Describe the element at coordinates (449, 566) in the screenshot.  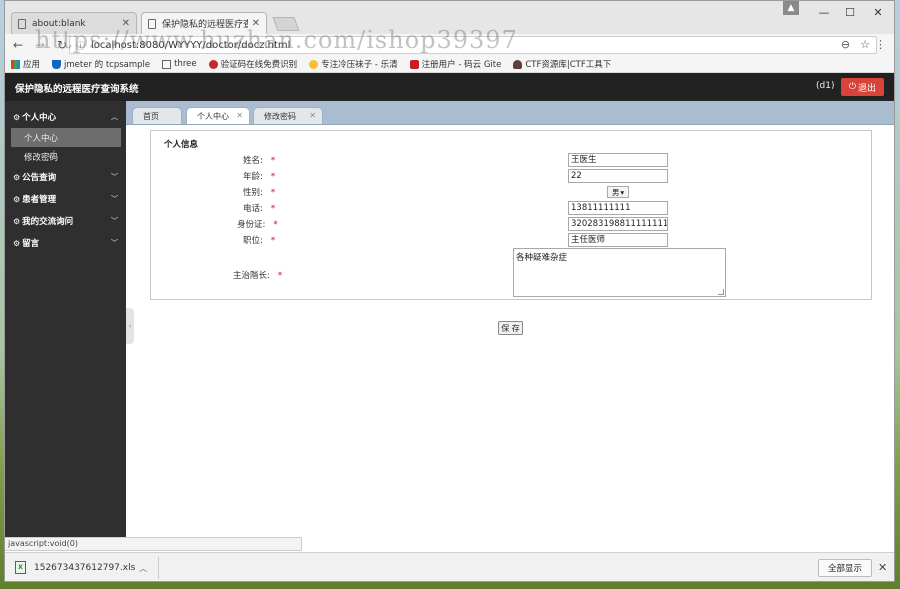
I see `download-bar: X 152673437612797.xls ︿ 全部显示 ✕` at that location.